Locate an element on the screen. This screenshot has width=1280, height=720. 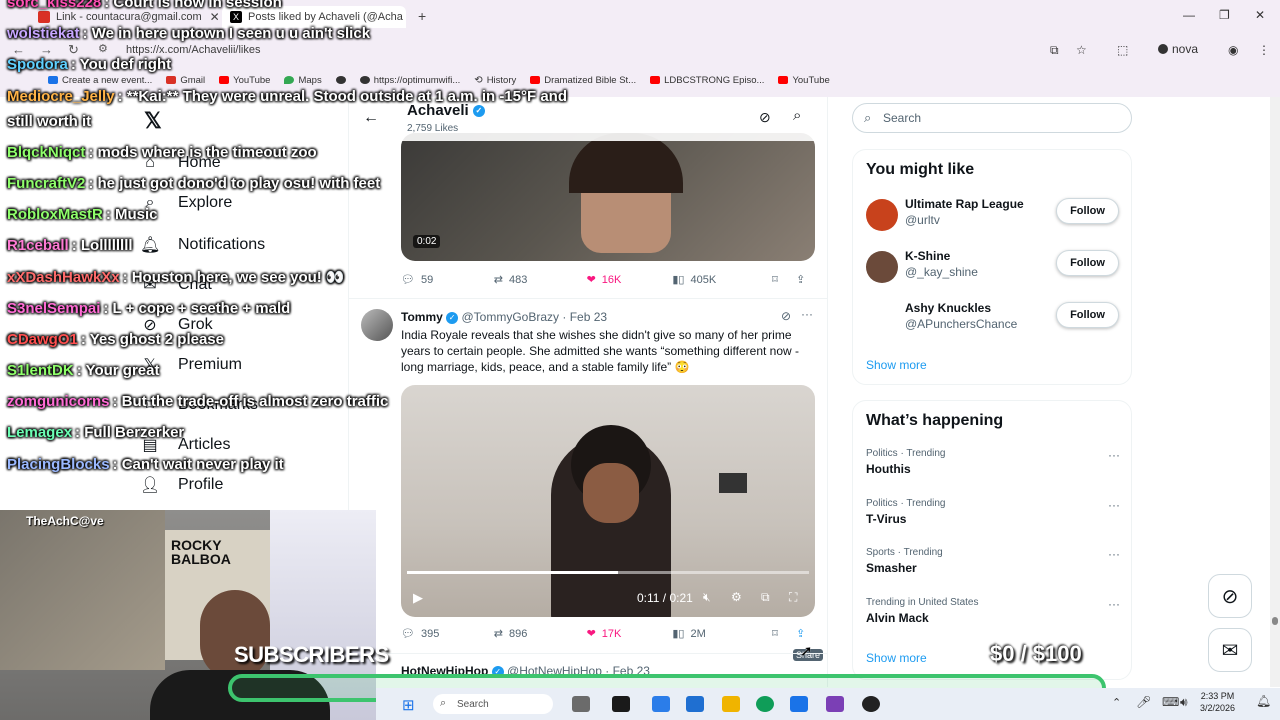
search-icon: ⌕ is located at coordinates (797, 115).